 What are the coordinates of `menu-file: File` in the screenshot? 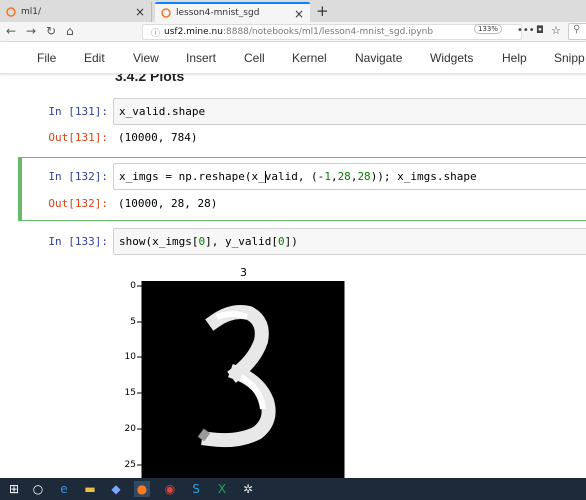 It's located at (46, 58).